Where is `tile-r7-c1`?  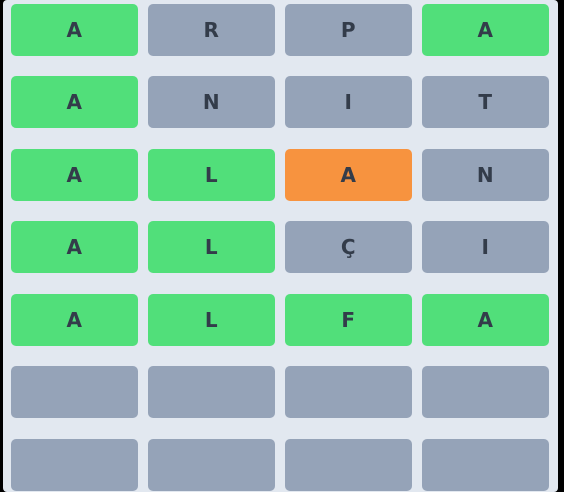
tile-r7-c1 is located at coordinates (74, 465).